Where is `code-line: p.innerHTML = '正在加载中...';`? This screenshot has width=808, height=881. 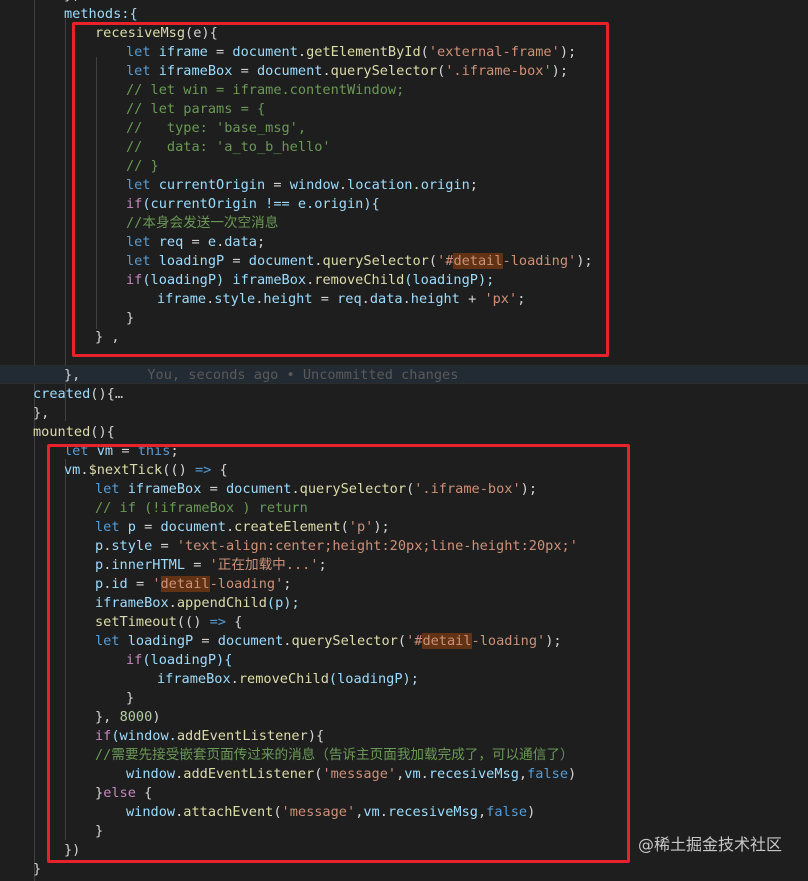 code-line: p.innerHTML = '正在加载中...'; is located at coordinates (211, 565).